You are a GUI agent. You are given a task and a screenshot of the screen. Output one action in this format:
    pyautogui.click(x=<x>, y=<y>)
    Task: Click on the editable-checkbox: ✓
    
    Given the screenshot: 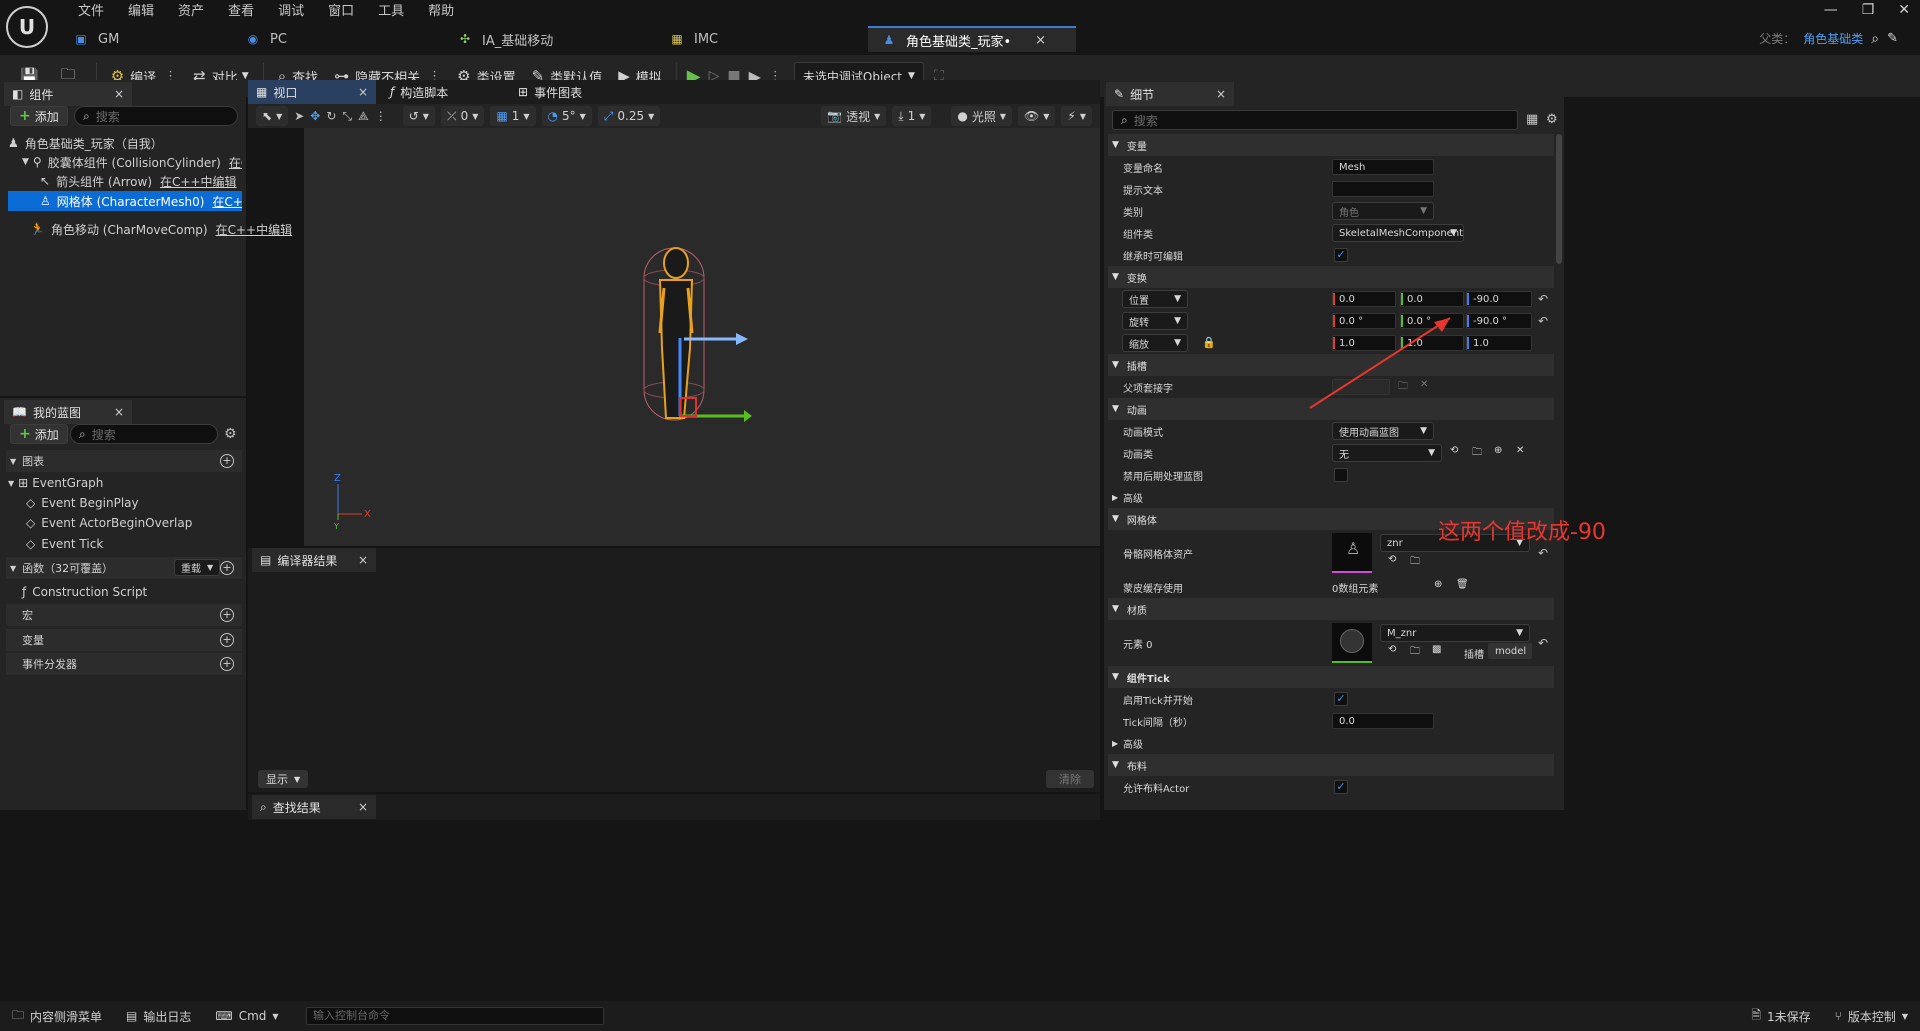 What is the action you would take?
    pyautogui.click(x=1341, y=255)
    